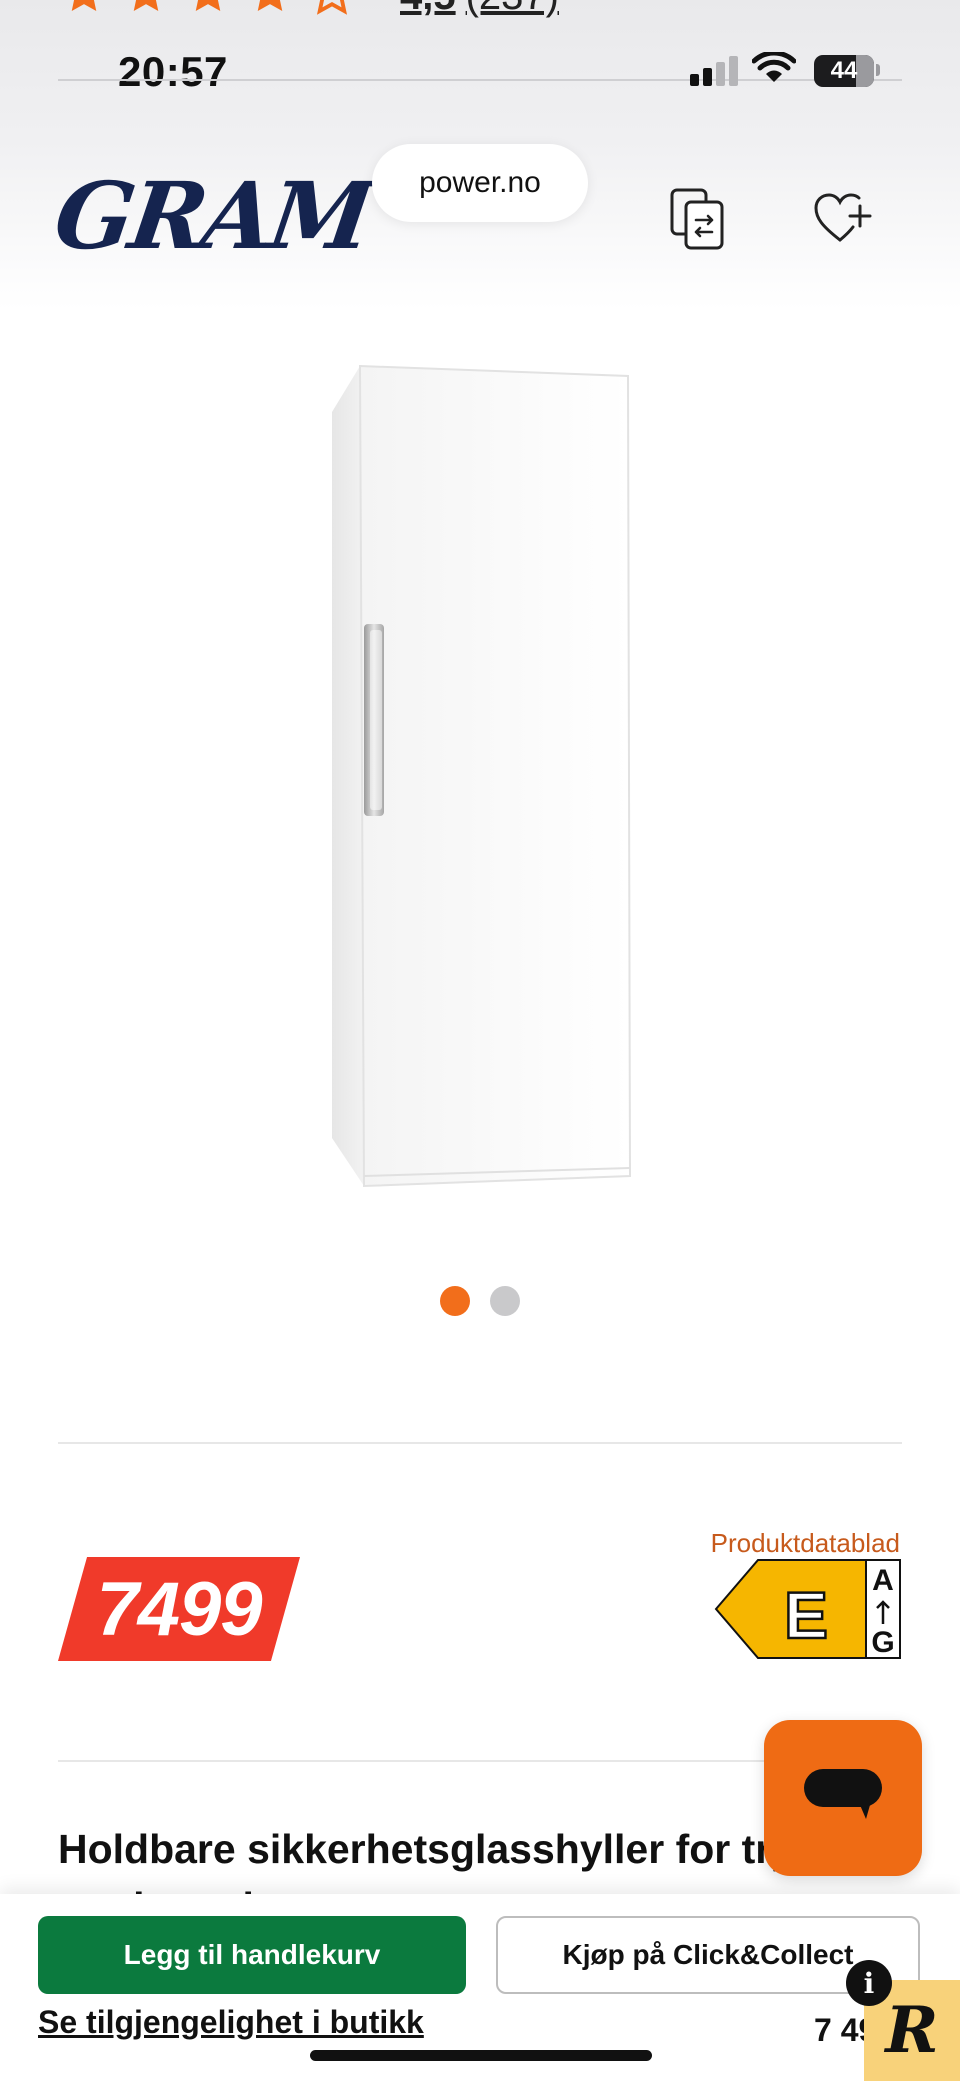 This screenshot has width=960, height=2081. Describe the element at coordinates (842, 218) in the screenshot. I see `heart-plus-icon` at that location.